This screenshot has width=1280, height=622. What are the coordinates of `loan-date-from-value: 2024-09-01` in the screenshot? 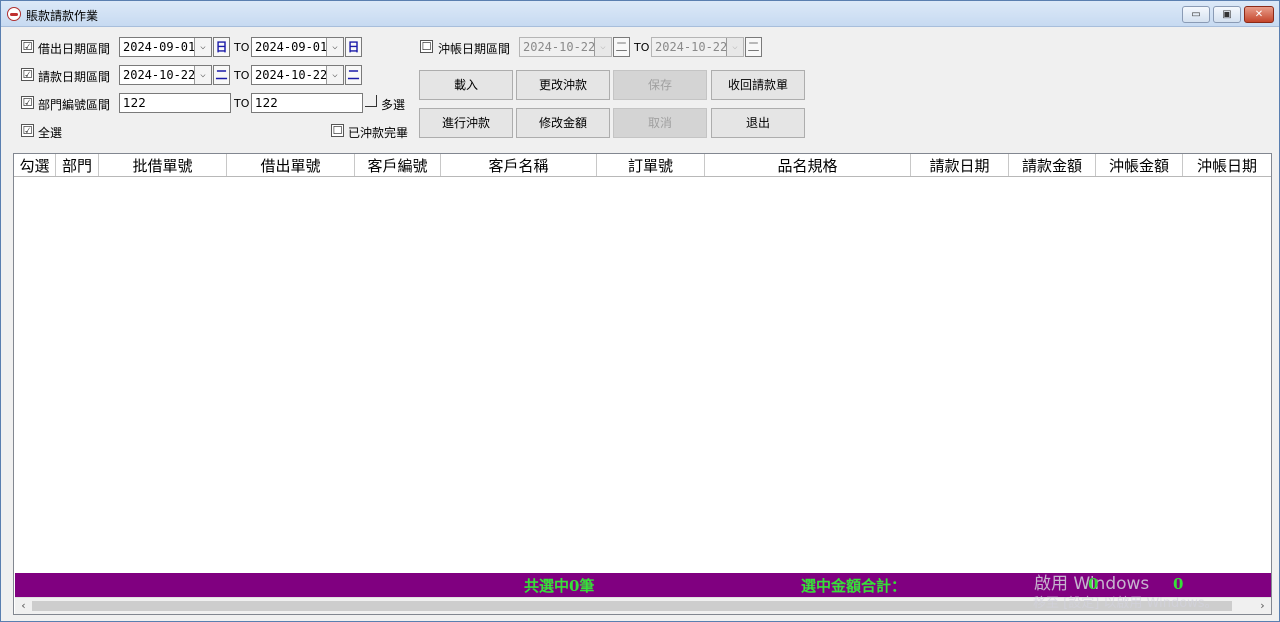 It's located at (159, 47).